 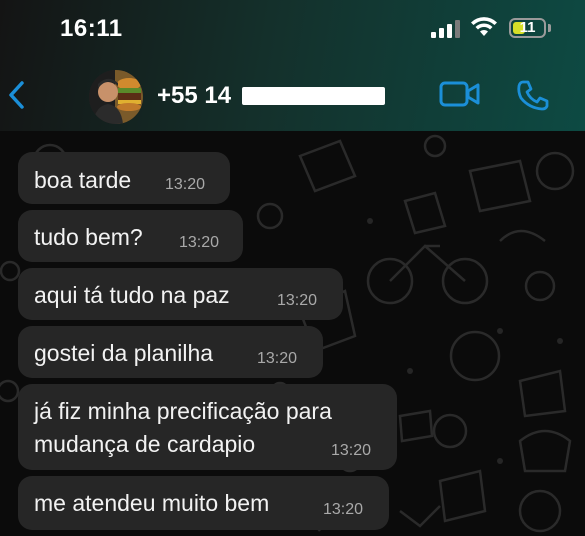 I want to click on message-text: aqui tá tudo na paz, so click(x=132, y=295).